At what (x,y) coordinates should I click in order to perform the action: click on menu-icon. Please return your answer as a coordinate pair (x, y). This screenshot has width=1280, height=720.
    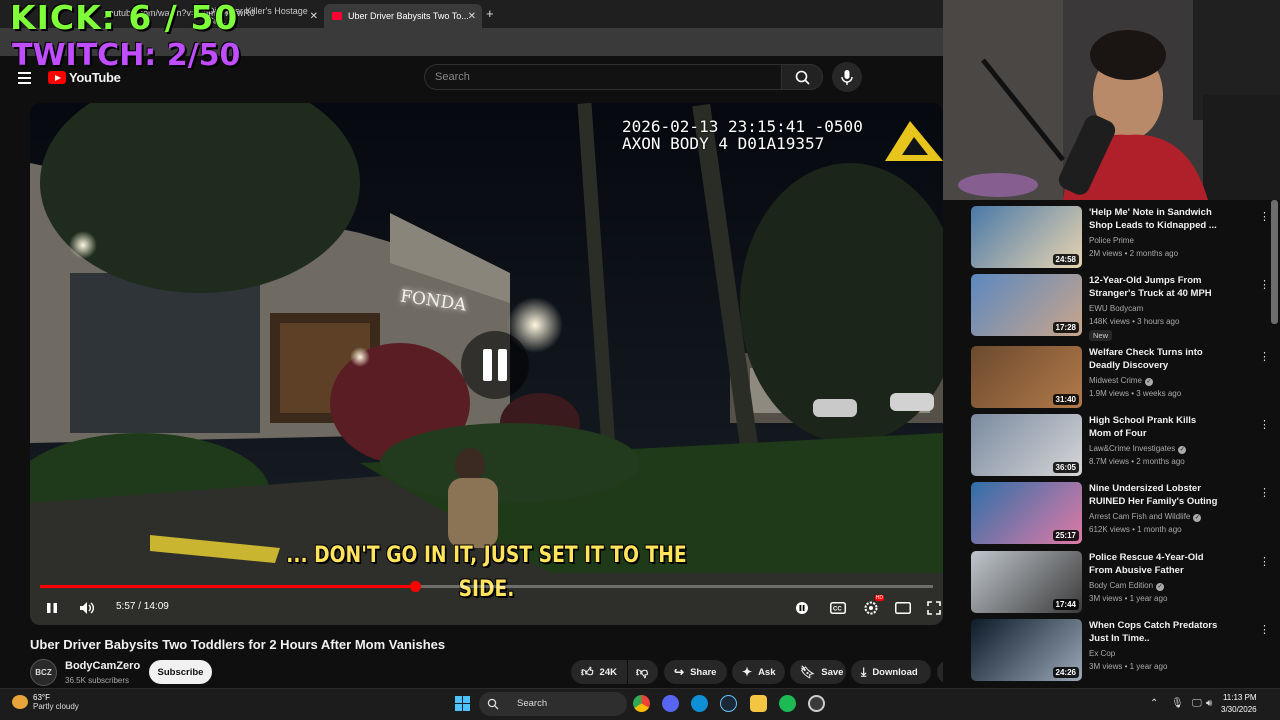
    Looking at the image, I should click on (24, 79).